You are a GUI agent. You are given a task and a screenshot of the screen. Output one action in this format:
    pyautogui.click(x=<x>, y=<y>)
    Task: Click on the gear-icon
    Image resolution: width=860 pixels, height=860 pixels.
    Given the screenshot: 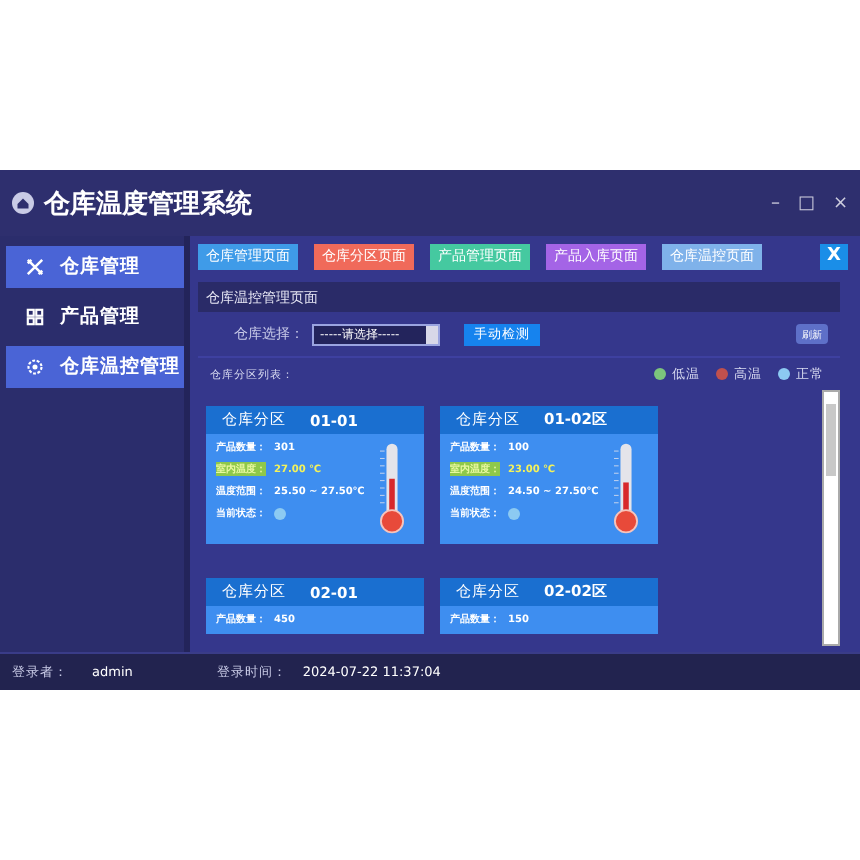 What is the action you would take?
    pyautogui.click(x=35, y=367)
    